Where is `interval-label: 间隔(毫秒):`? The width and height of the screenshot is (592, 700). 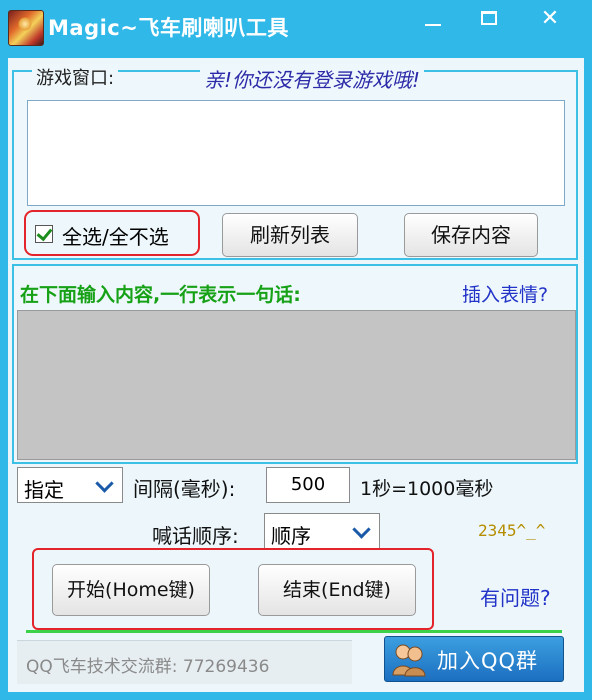
interval-label: 间隔(毫秒): is located at coordinates (184, 489).